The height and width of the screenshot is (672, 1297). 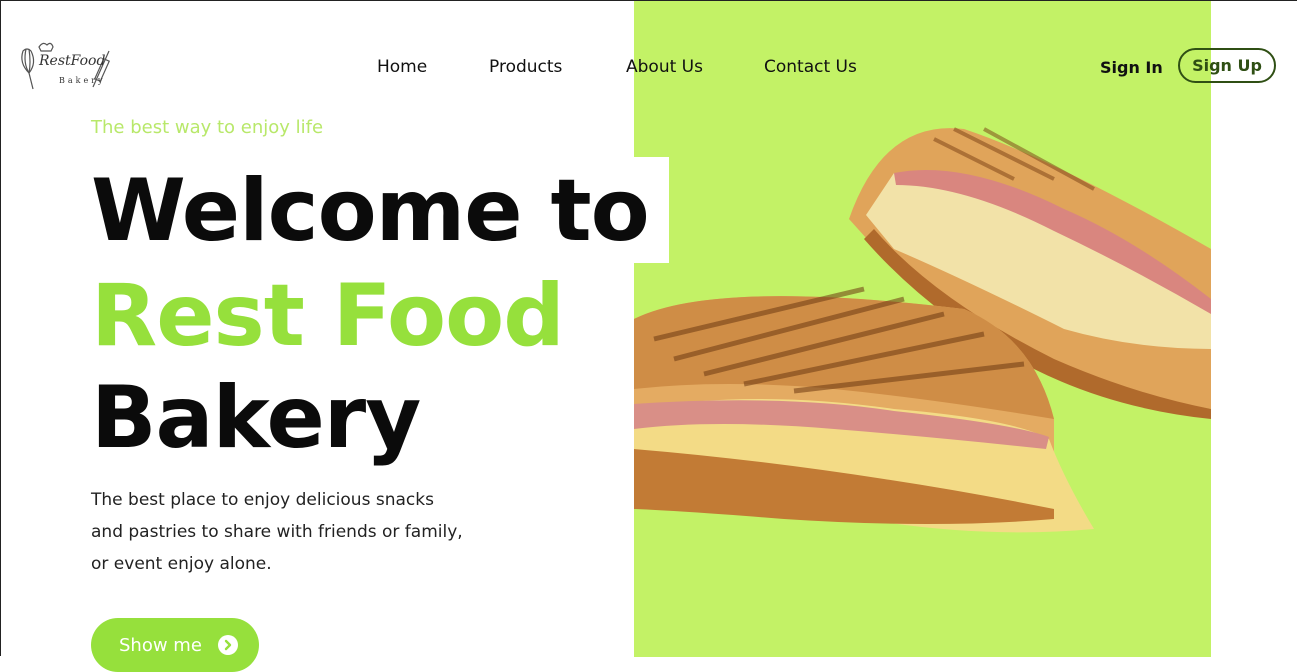 I want to click on hero-heading-line-2: Rest Food, so click(x=328, y=316).